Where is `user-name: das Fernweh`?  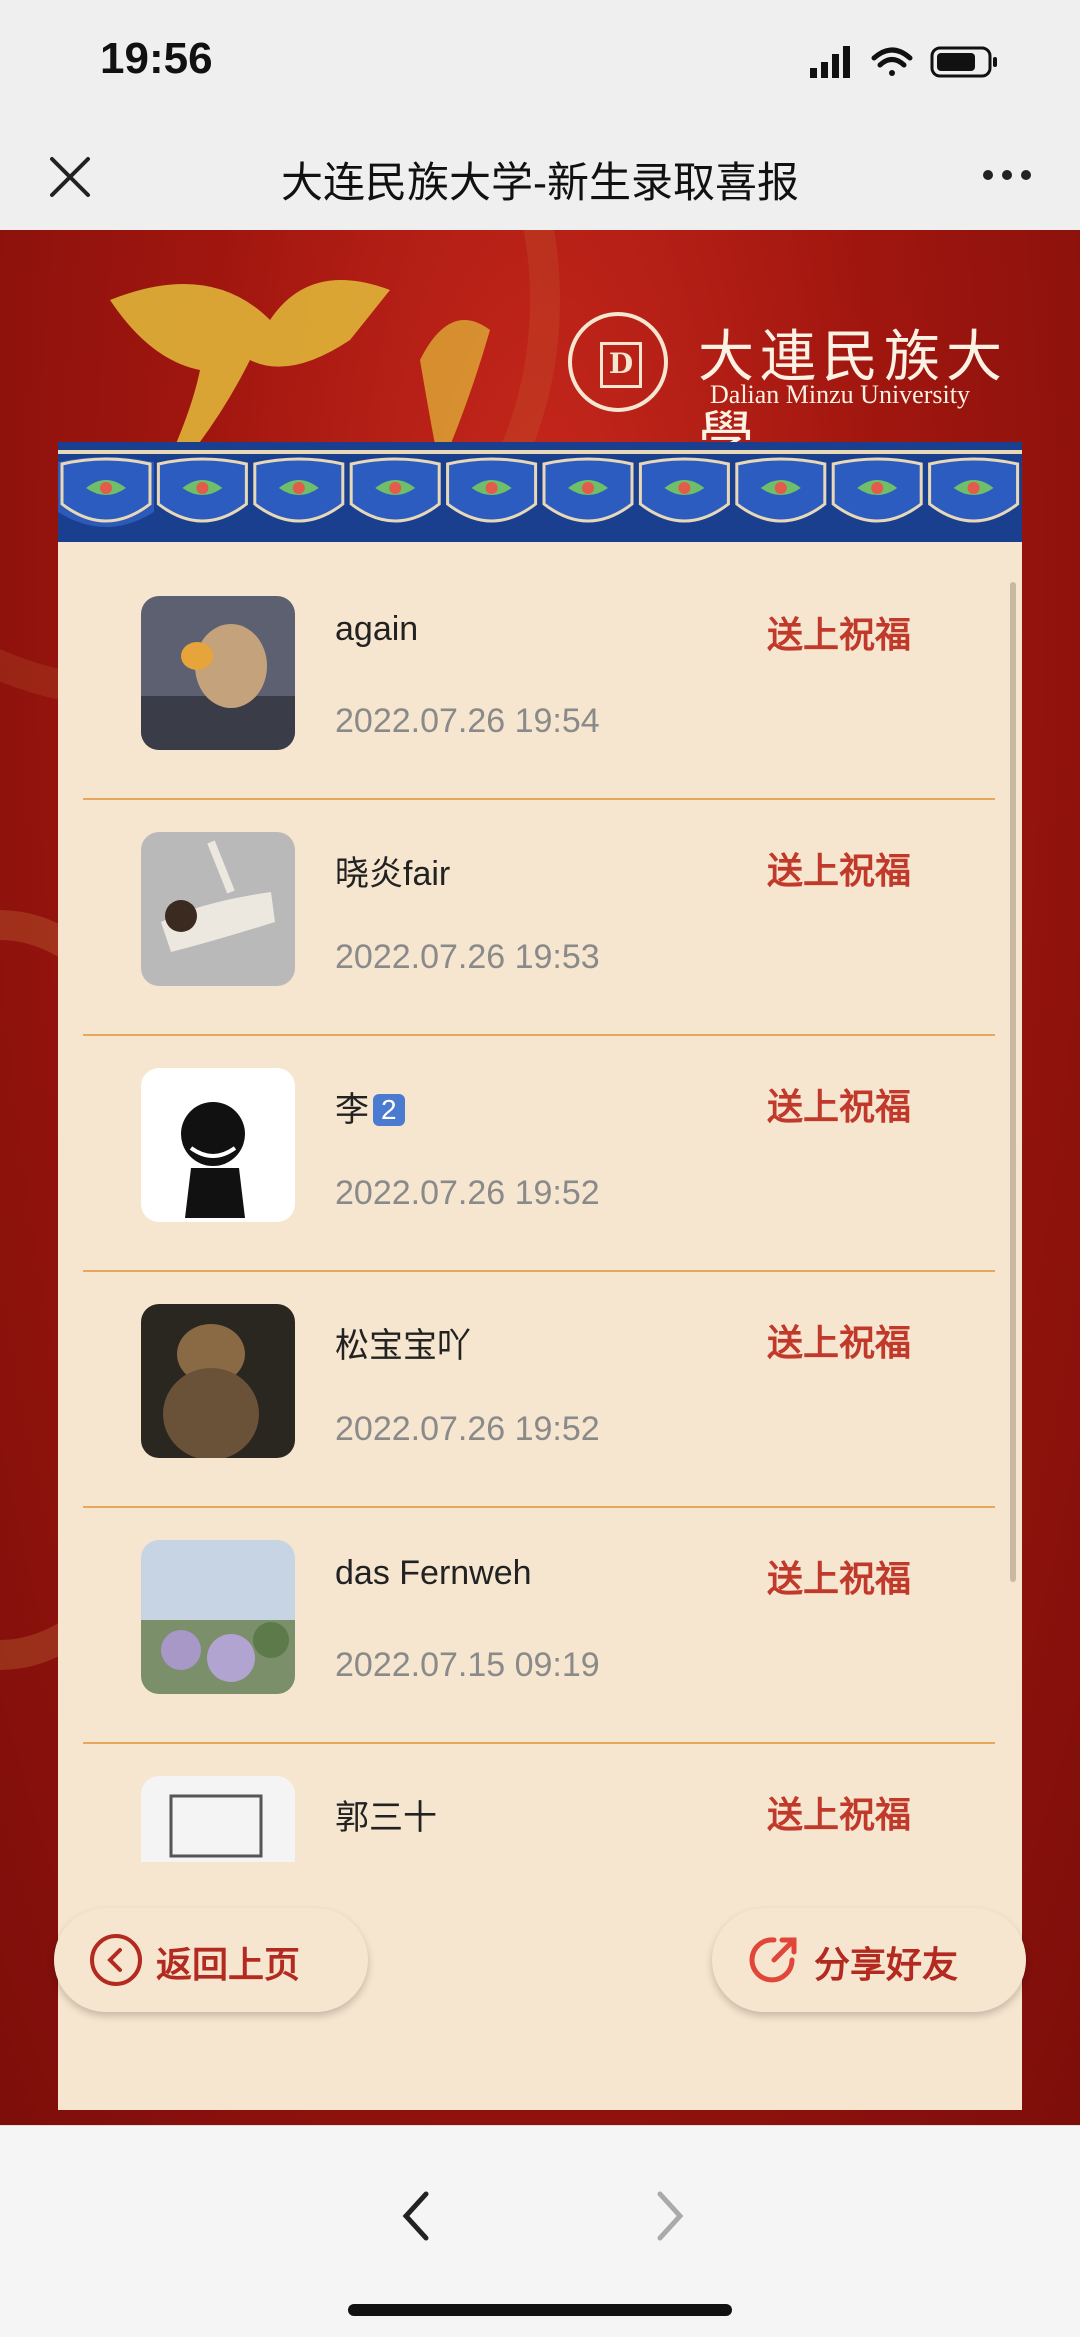 user-name: das Fernweh is located at coordinates (433, 1573).